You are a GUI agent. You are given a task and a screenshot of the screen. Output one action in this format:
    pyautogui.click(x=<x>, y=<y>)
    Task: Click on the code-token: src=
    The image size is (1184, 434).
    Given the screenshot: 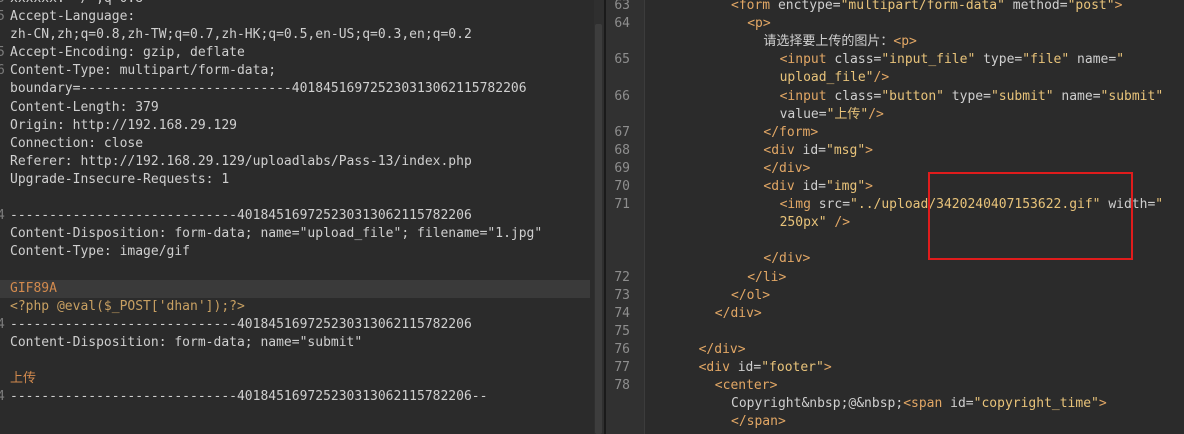 What is the action you would take?
    pyautogui.click(x=834, y=205)
    